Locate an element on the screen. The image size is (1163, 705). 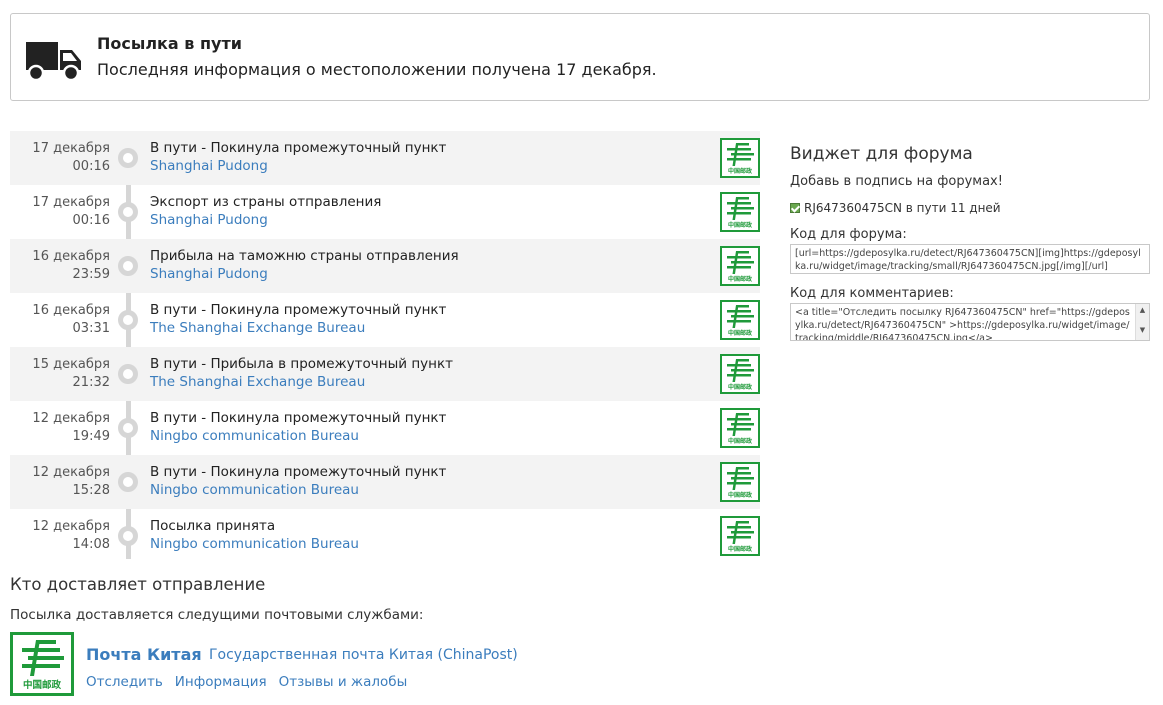
widget-status-line: RJ647360475CN в пути 11 дней is located at coordinates (970, 208).